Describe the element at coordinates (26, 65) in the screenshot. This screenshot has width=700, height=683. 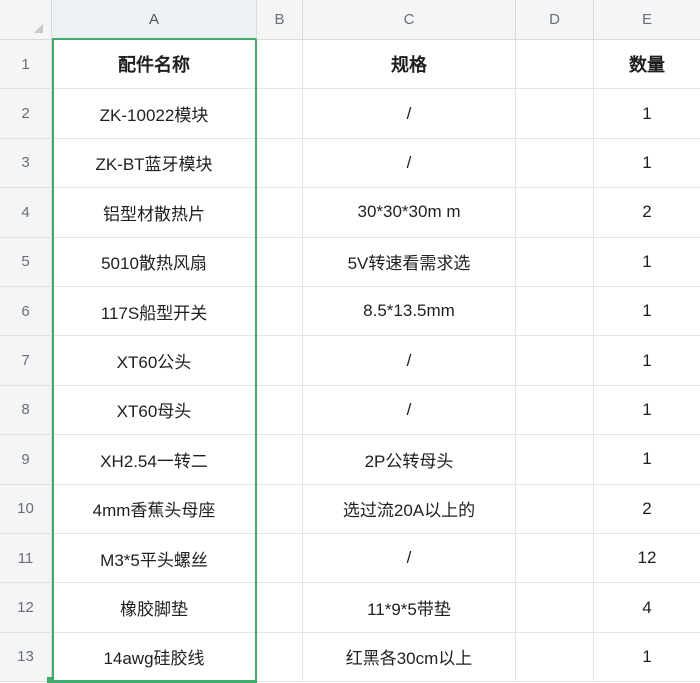
I see `row-header: 1` at that location.